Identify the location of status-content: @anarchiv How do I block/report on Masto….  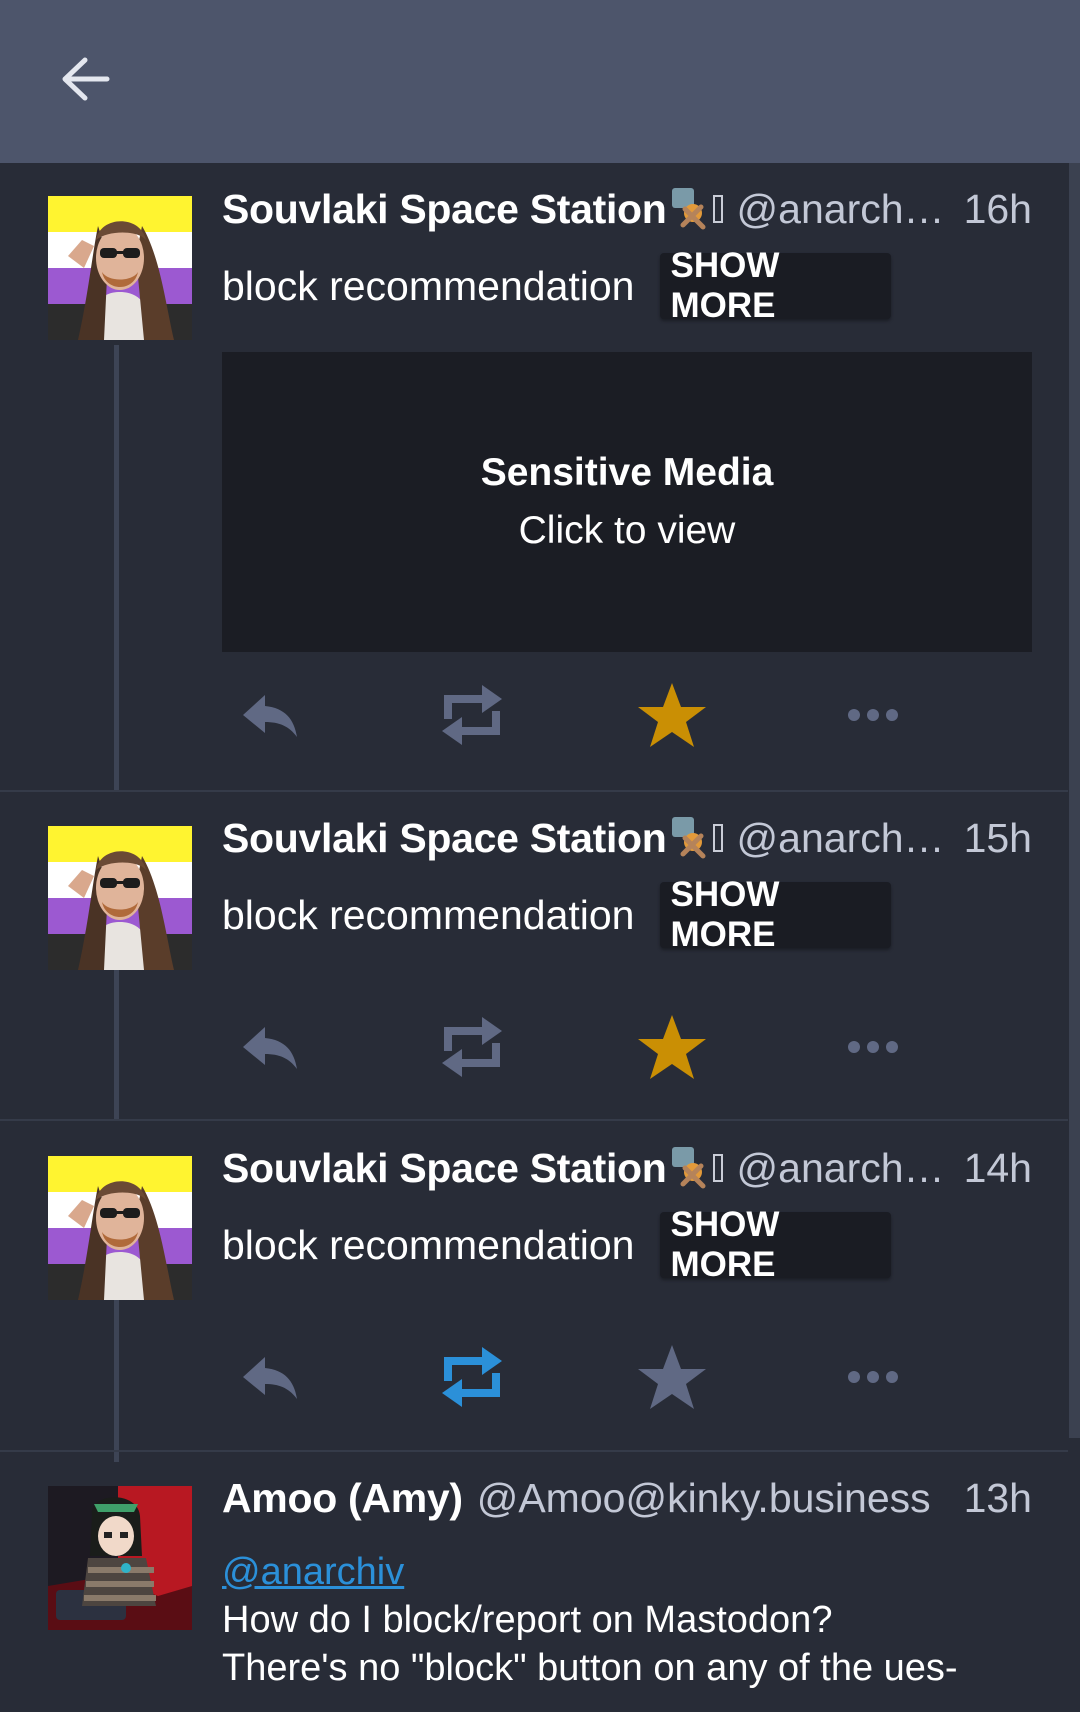
(630, 1620).